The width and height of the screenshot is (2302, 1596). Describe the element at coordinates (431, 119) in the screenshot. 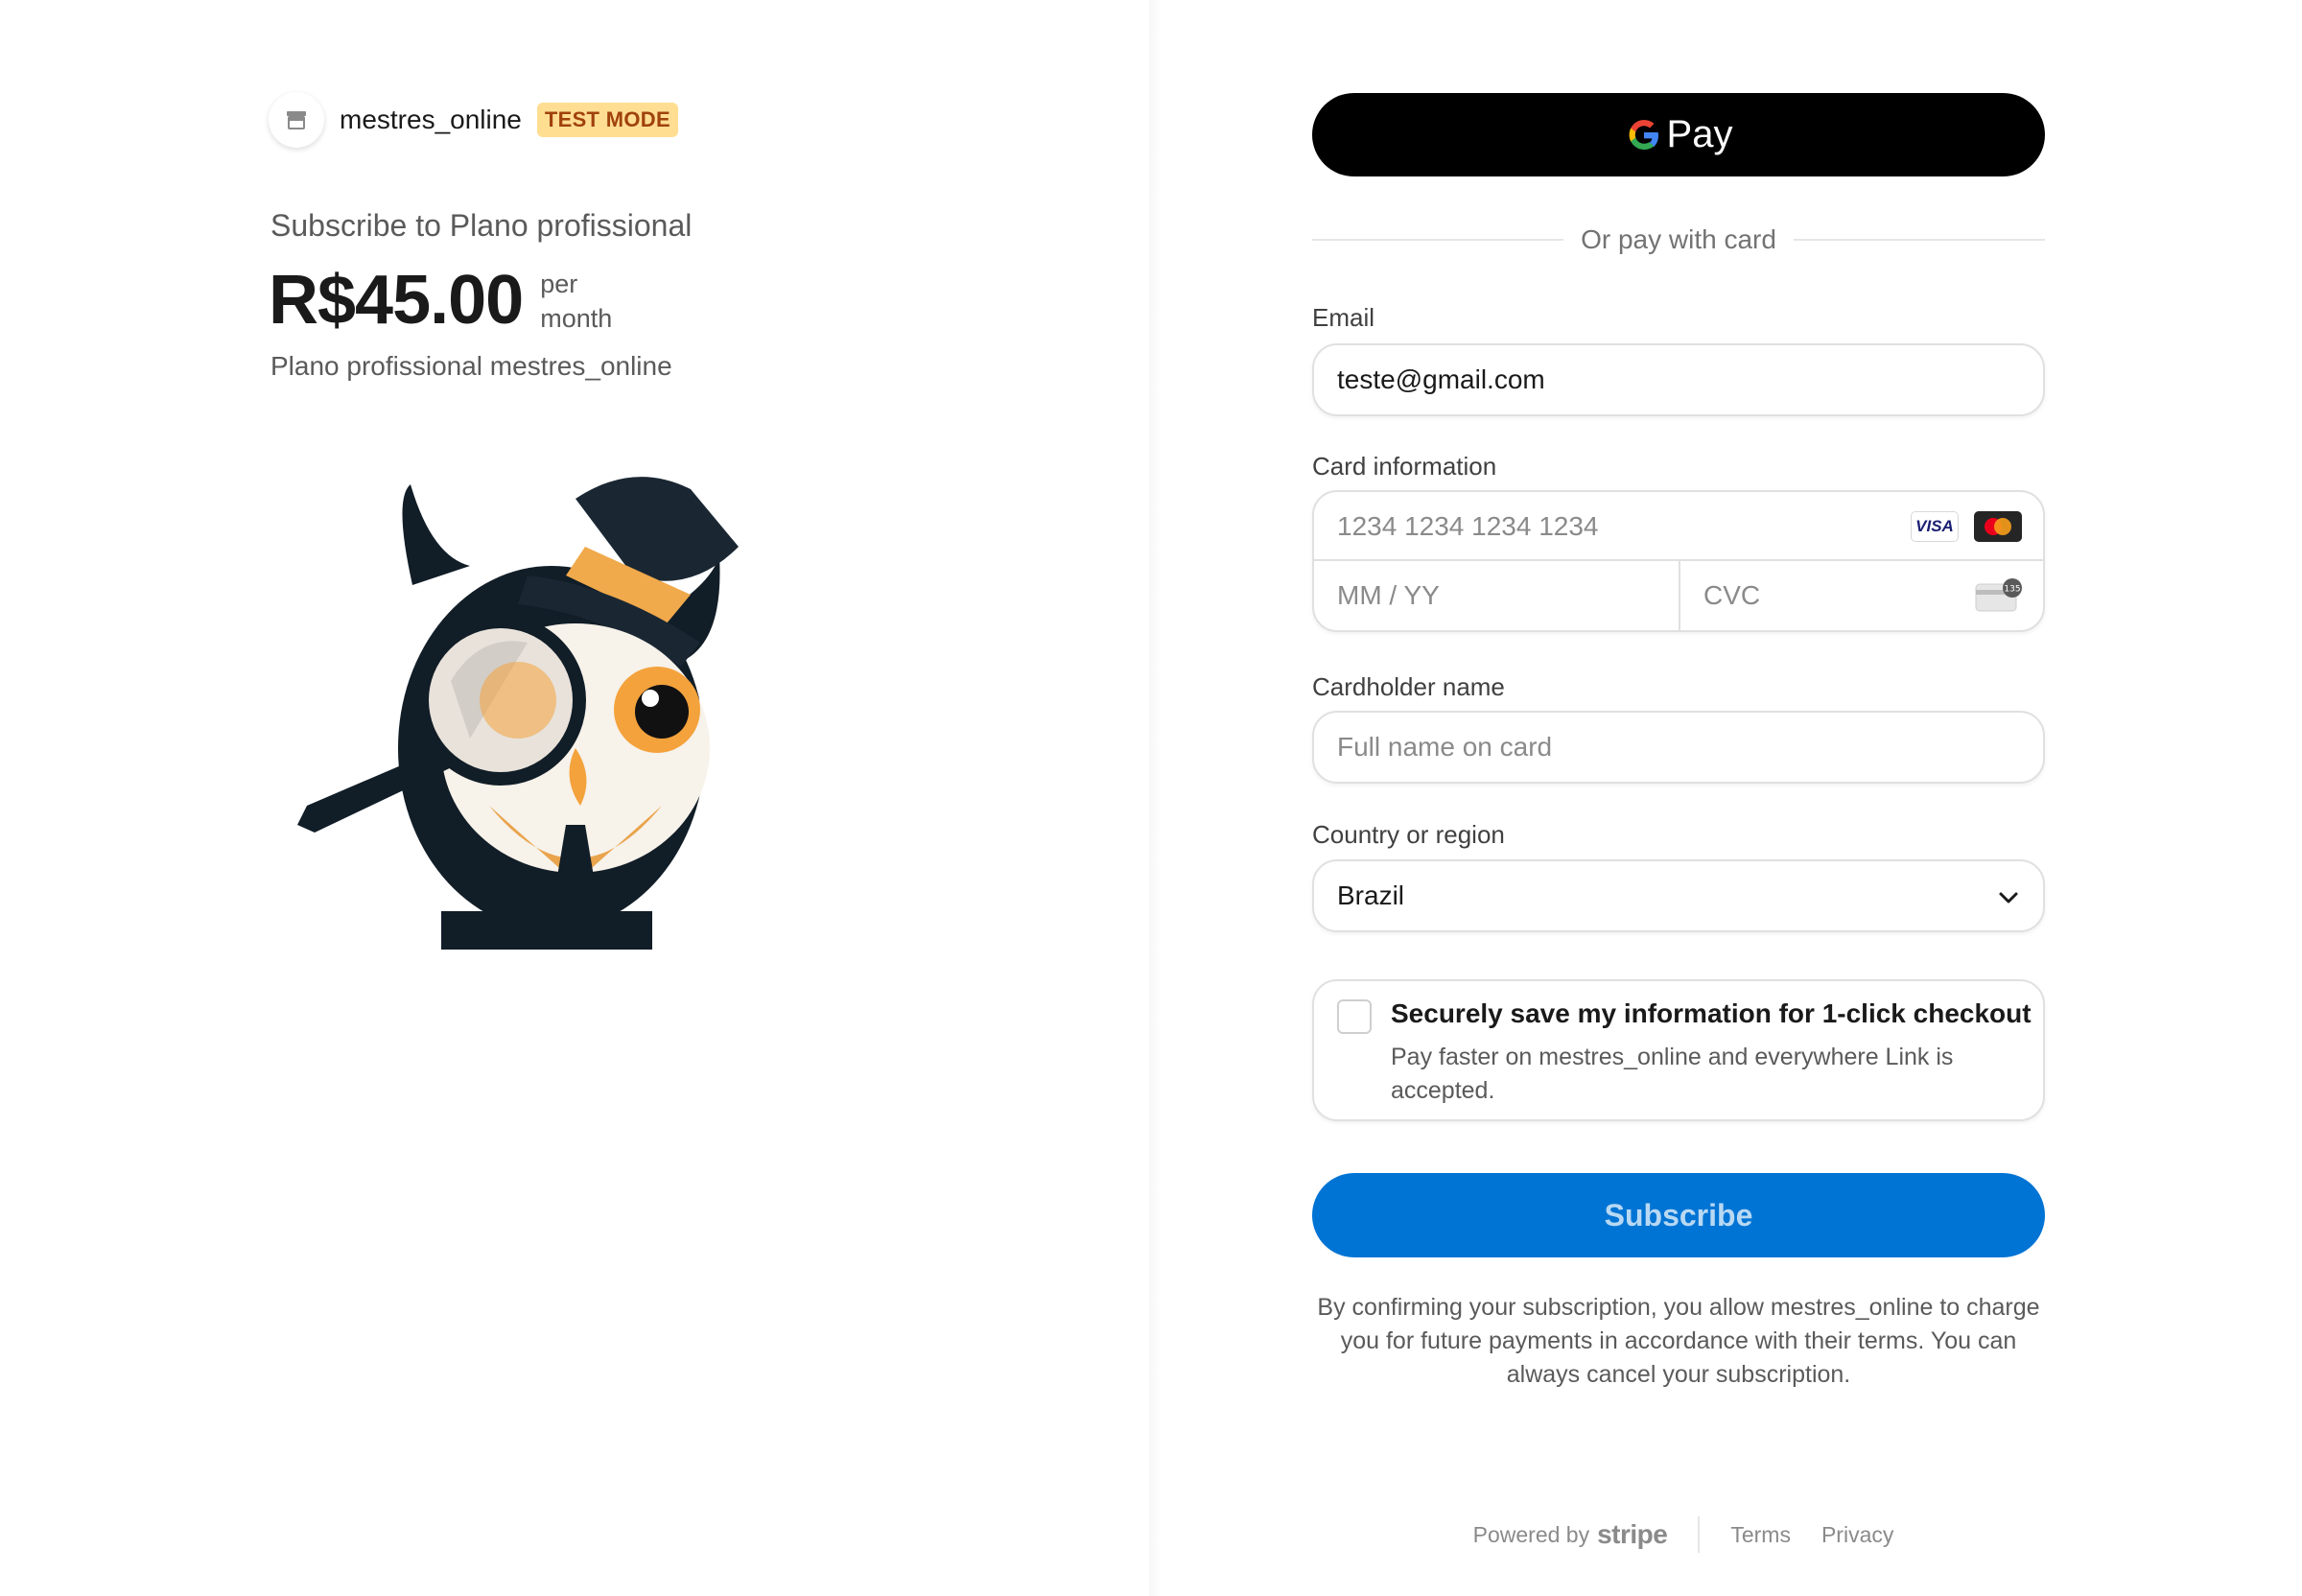

I see `merchant-name: mestres_online` at that location.